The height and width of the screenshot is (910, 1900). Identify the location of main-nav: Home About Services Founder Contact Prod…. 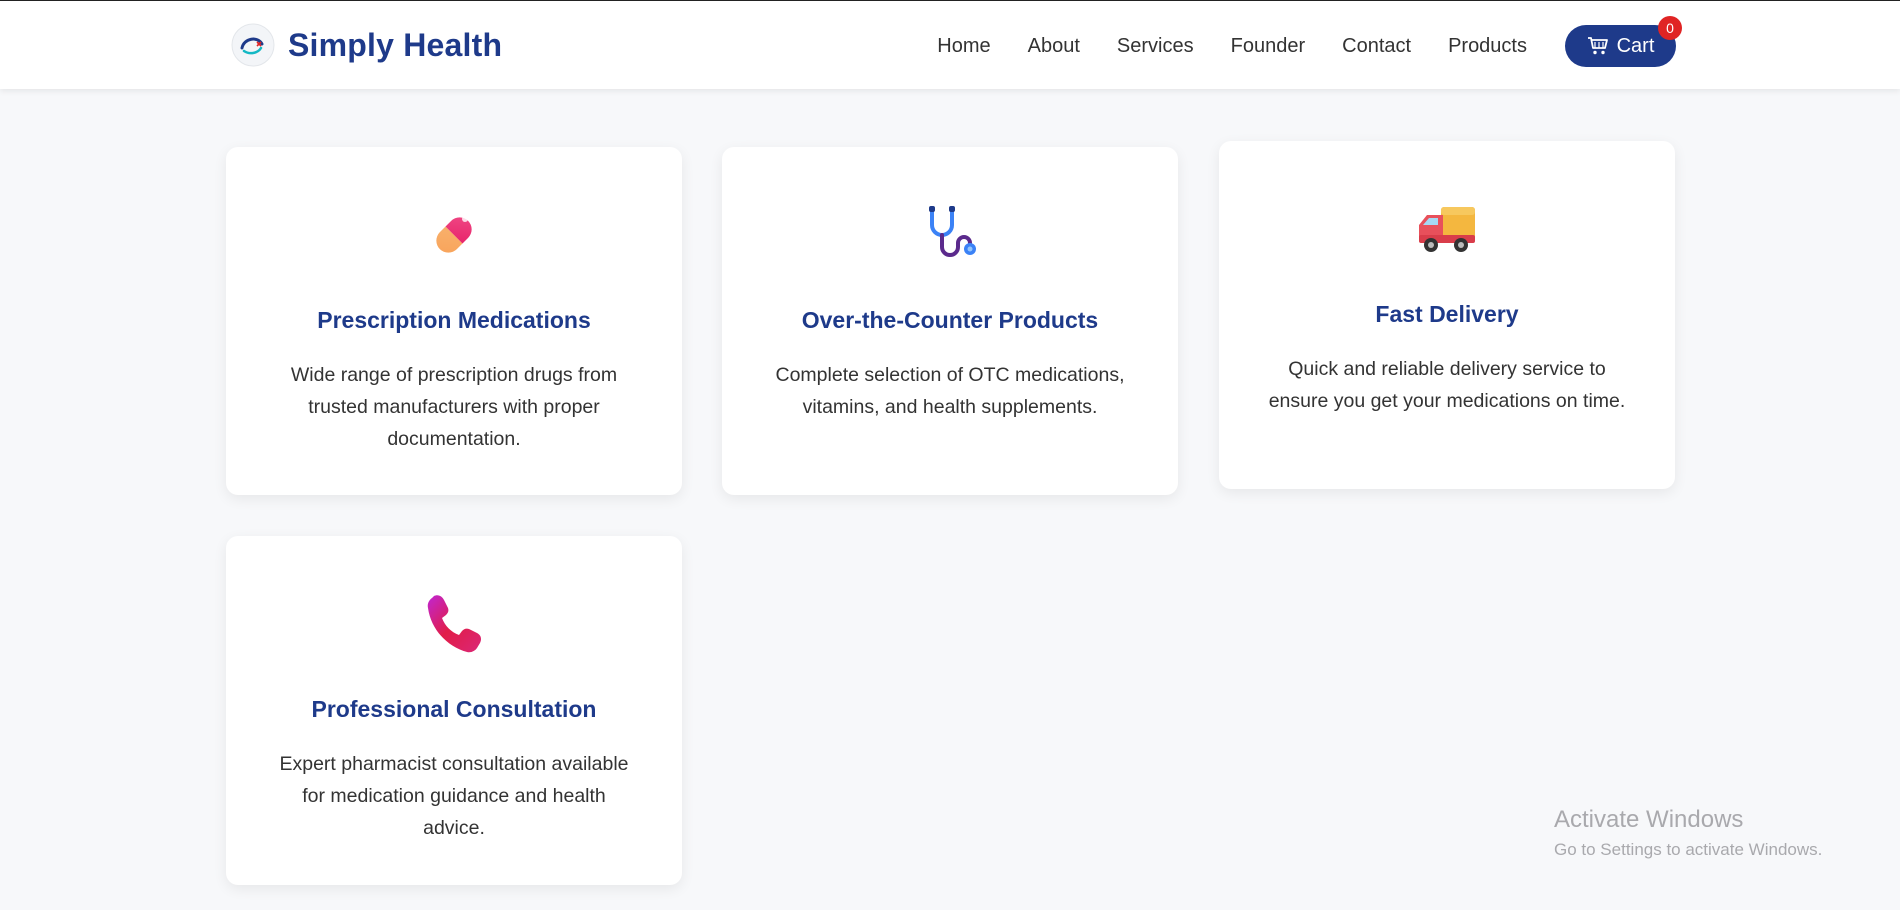
(1291, 41).